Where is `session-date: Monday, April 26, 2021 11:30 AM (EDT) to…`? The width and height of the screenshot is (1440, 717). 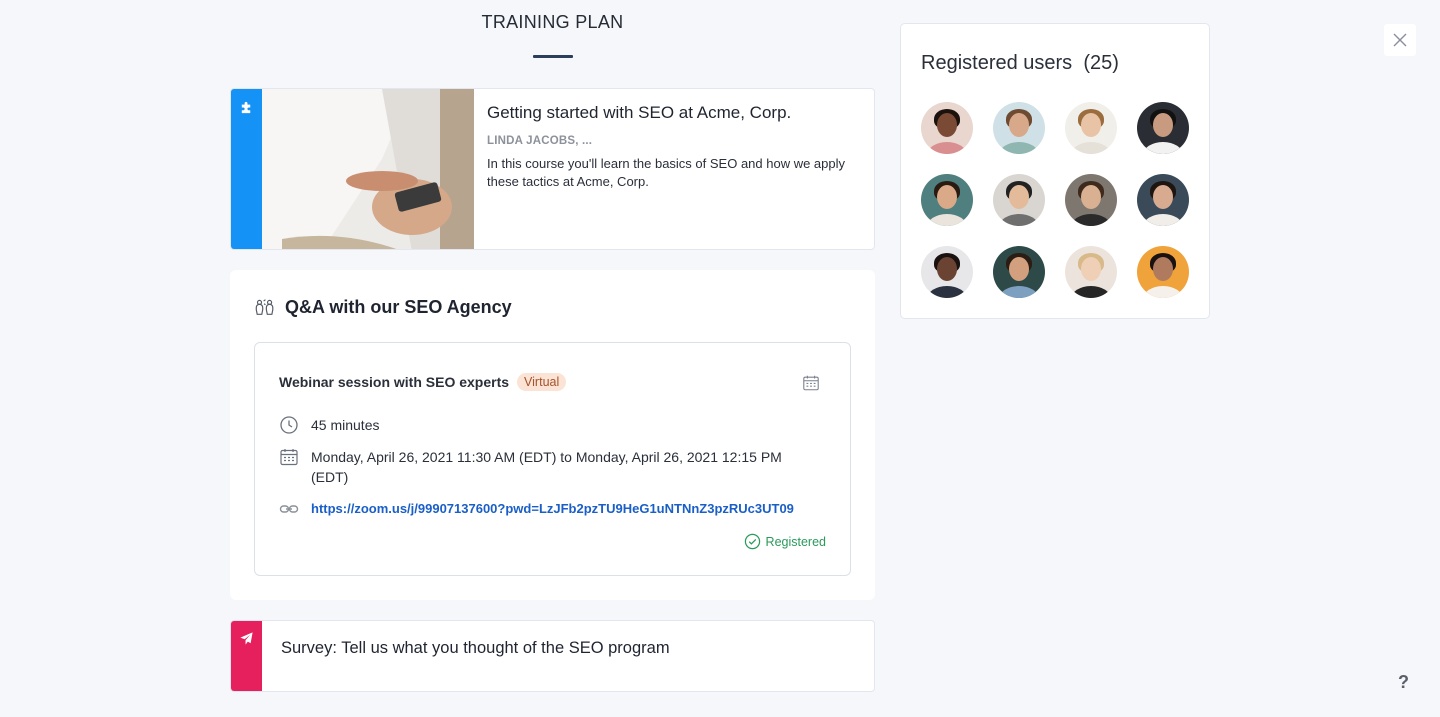 session-date: Monday, April 26, 2021 11:30 AM (EDT) to… is located at coordinates (546, 467).